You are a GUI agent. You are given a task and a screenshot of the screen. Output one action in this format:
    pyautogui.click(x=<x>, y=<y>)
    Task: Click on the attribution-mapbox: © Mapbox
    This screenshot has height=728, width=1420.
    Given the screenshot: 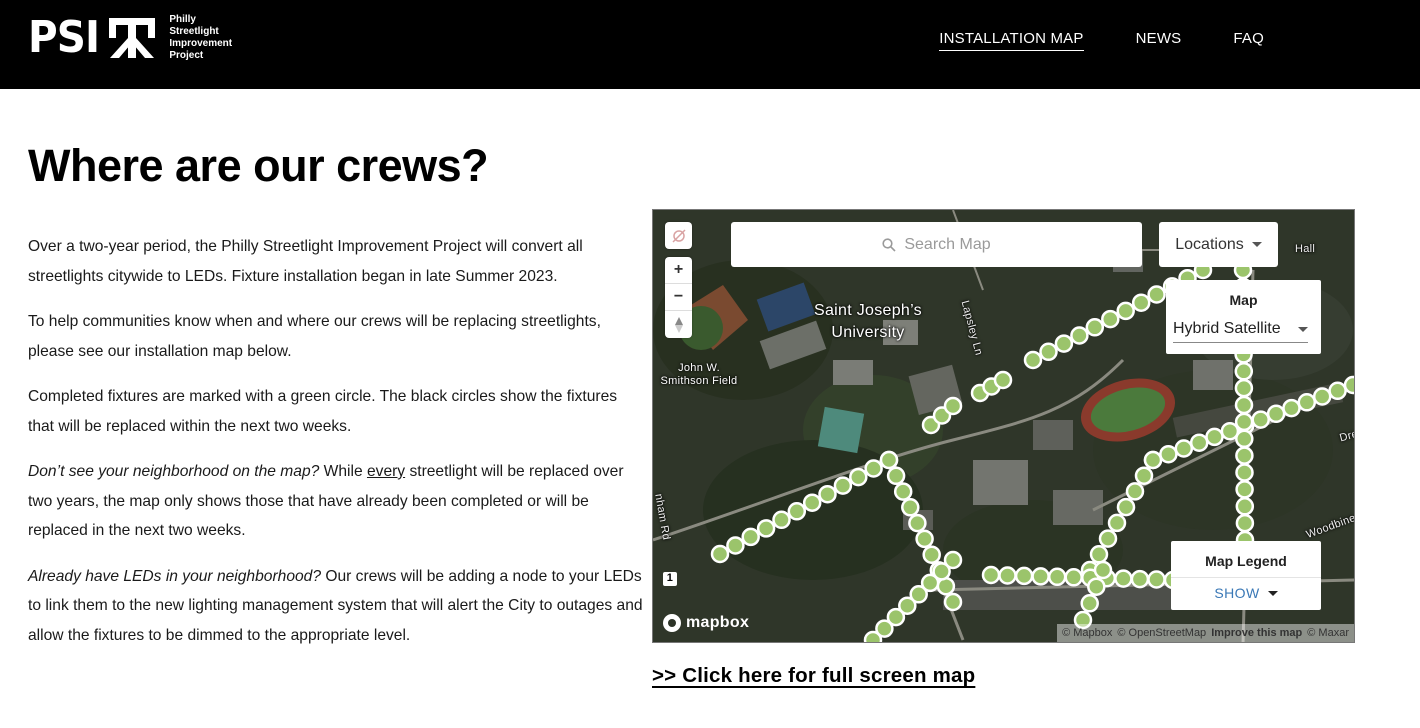 What is the action you would take?
    pyautogui.click(x=1087, y=633)
    